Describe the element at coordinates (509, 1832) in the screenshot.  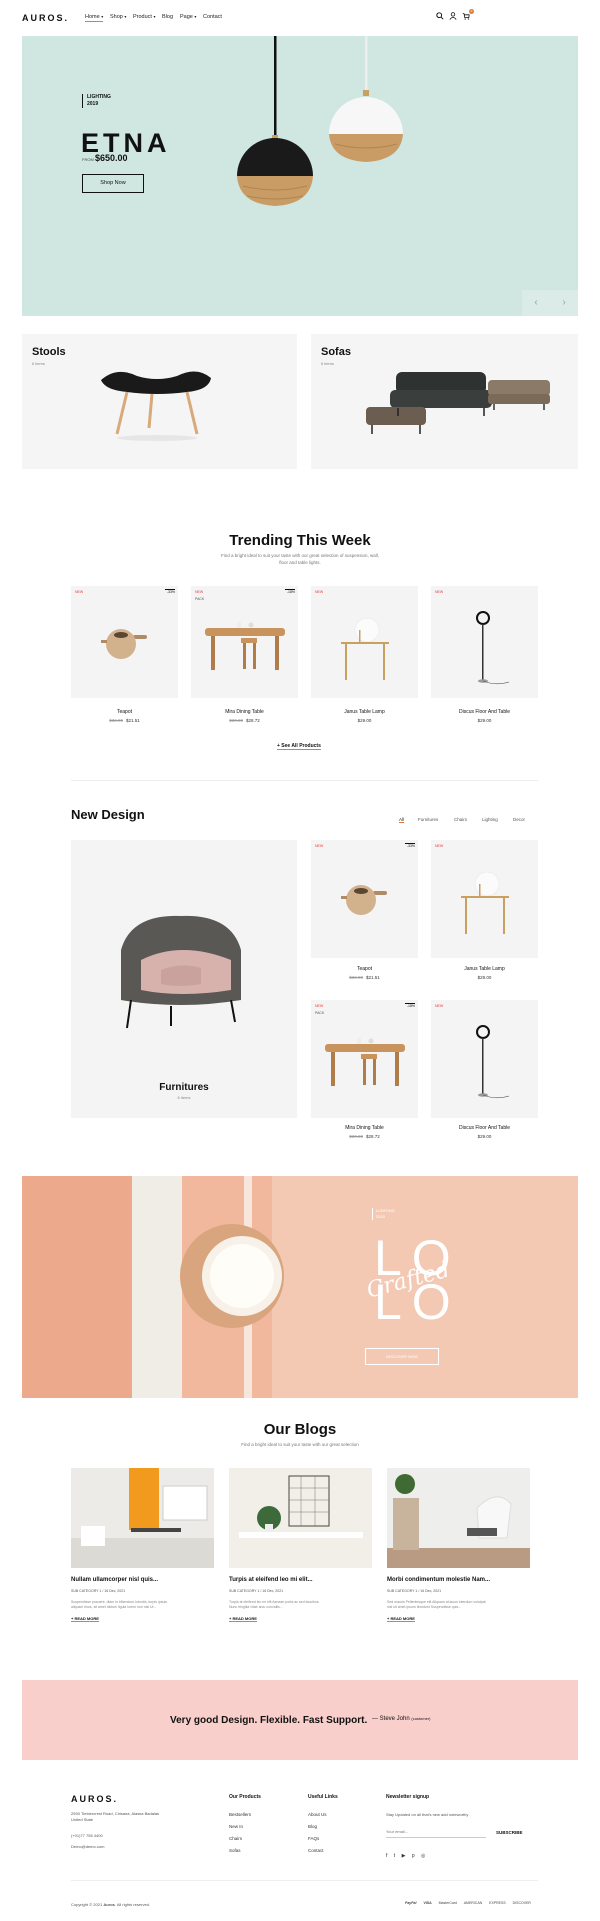
I see `subscribe-button: SUBSCRIBE` at that location.